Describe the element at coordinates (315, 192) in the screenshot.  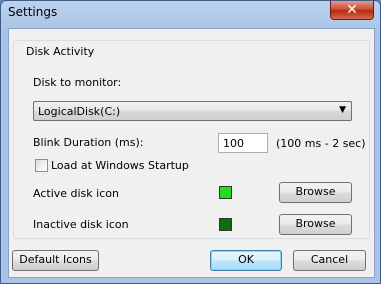
I see `active-icon-browse-button: Browse` at that location.